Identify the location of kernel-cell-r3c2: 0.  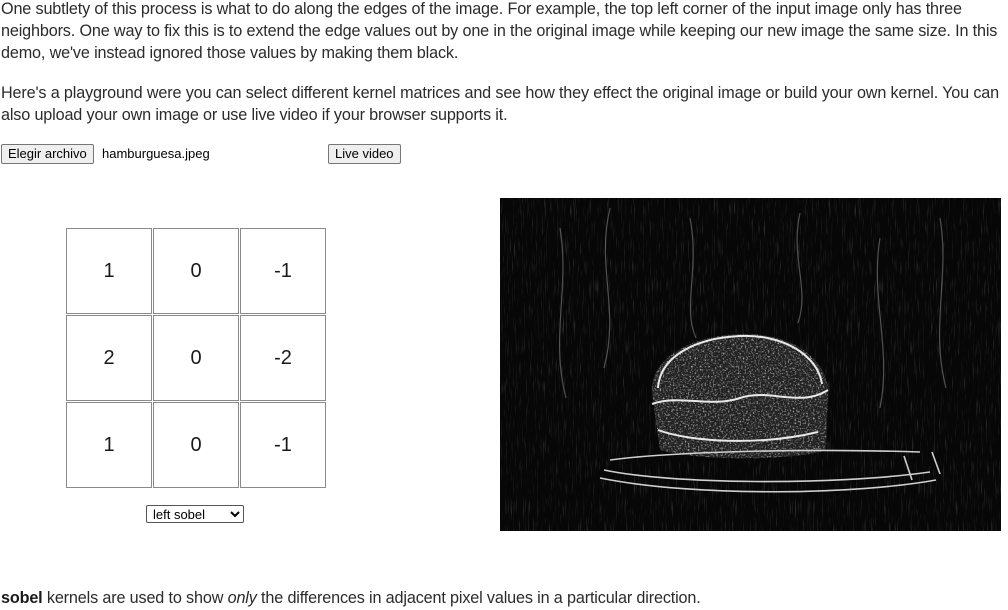
(196, 445).